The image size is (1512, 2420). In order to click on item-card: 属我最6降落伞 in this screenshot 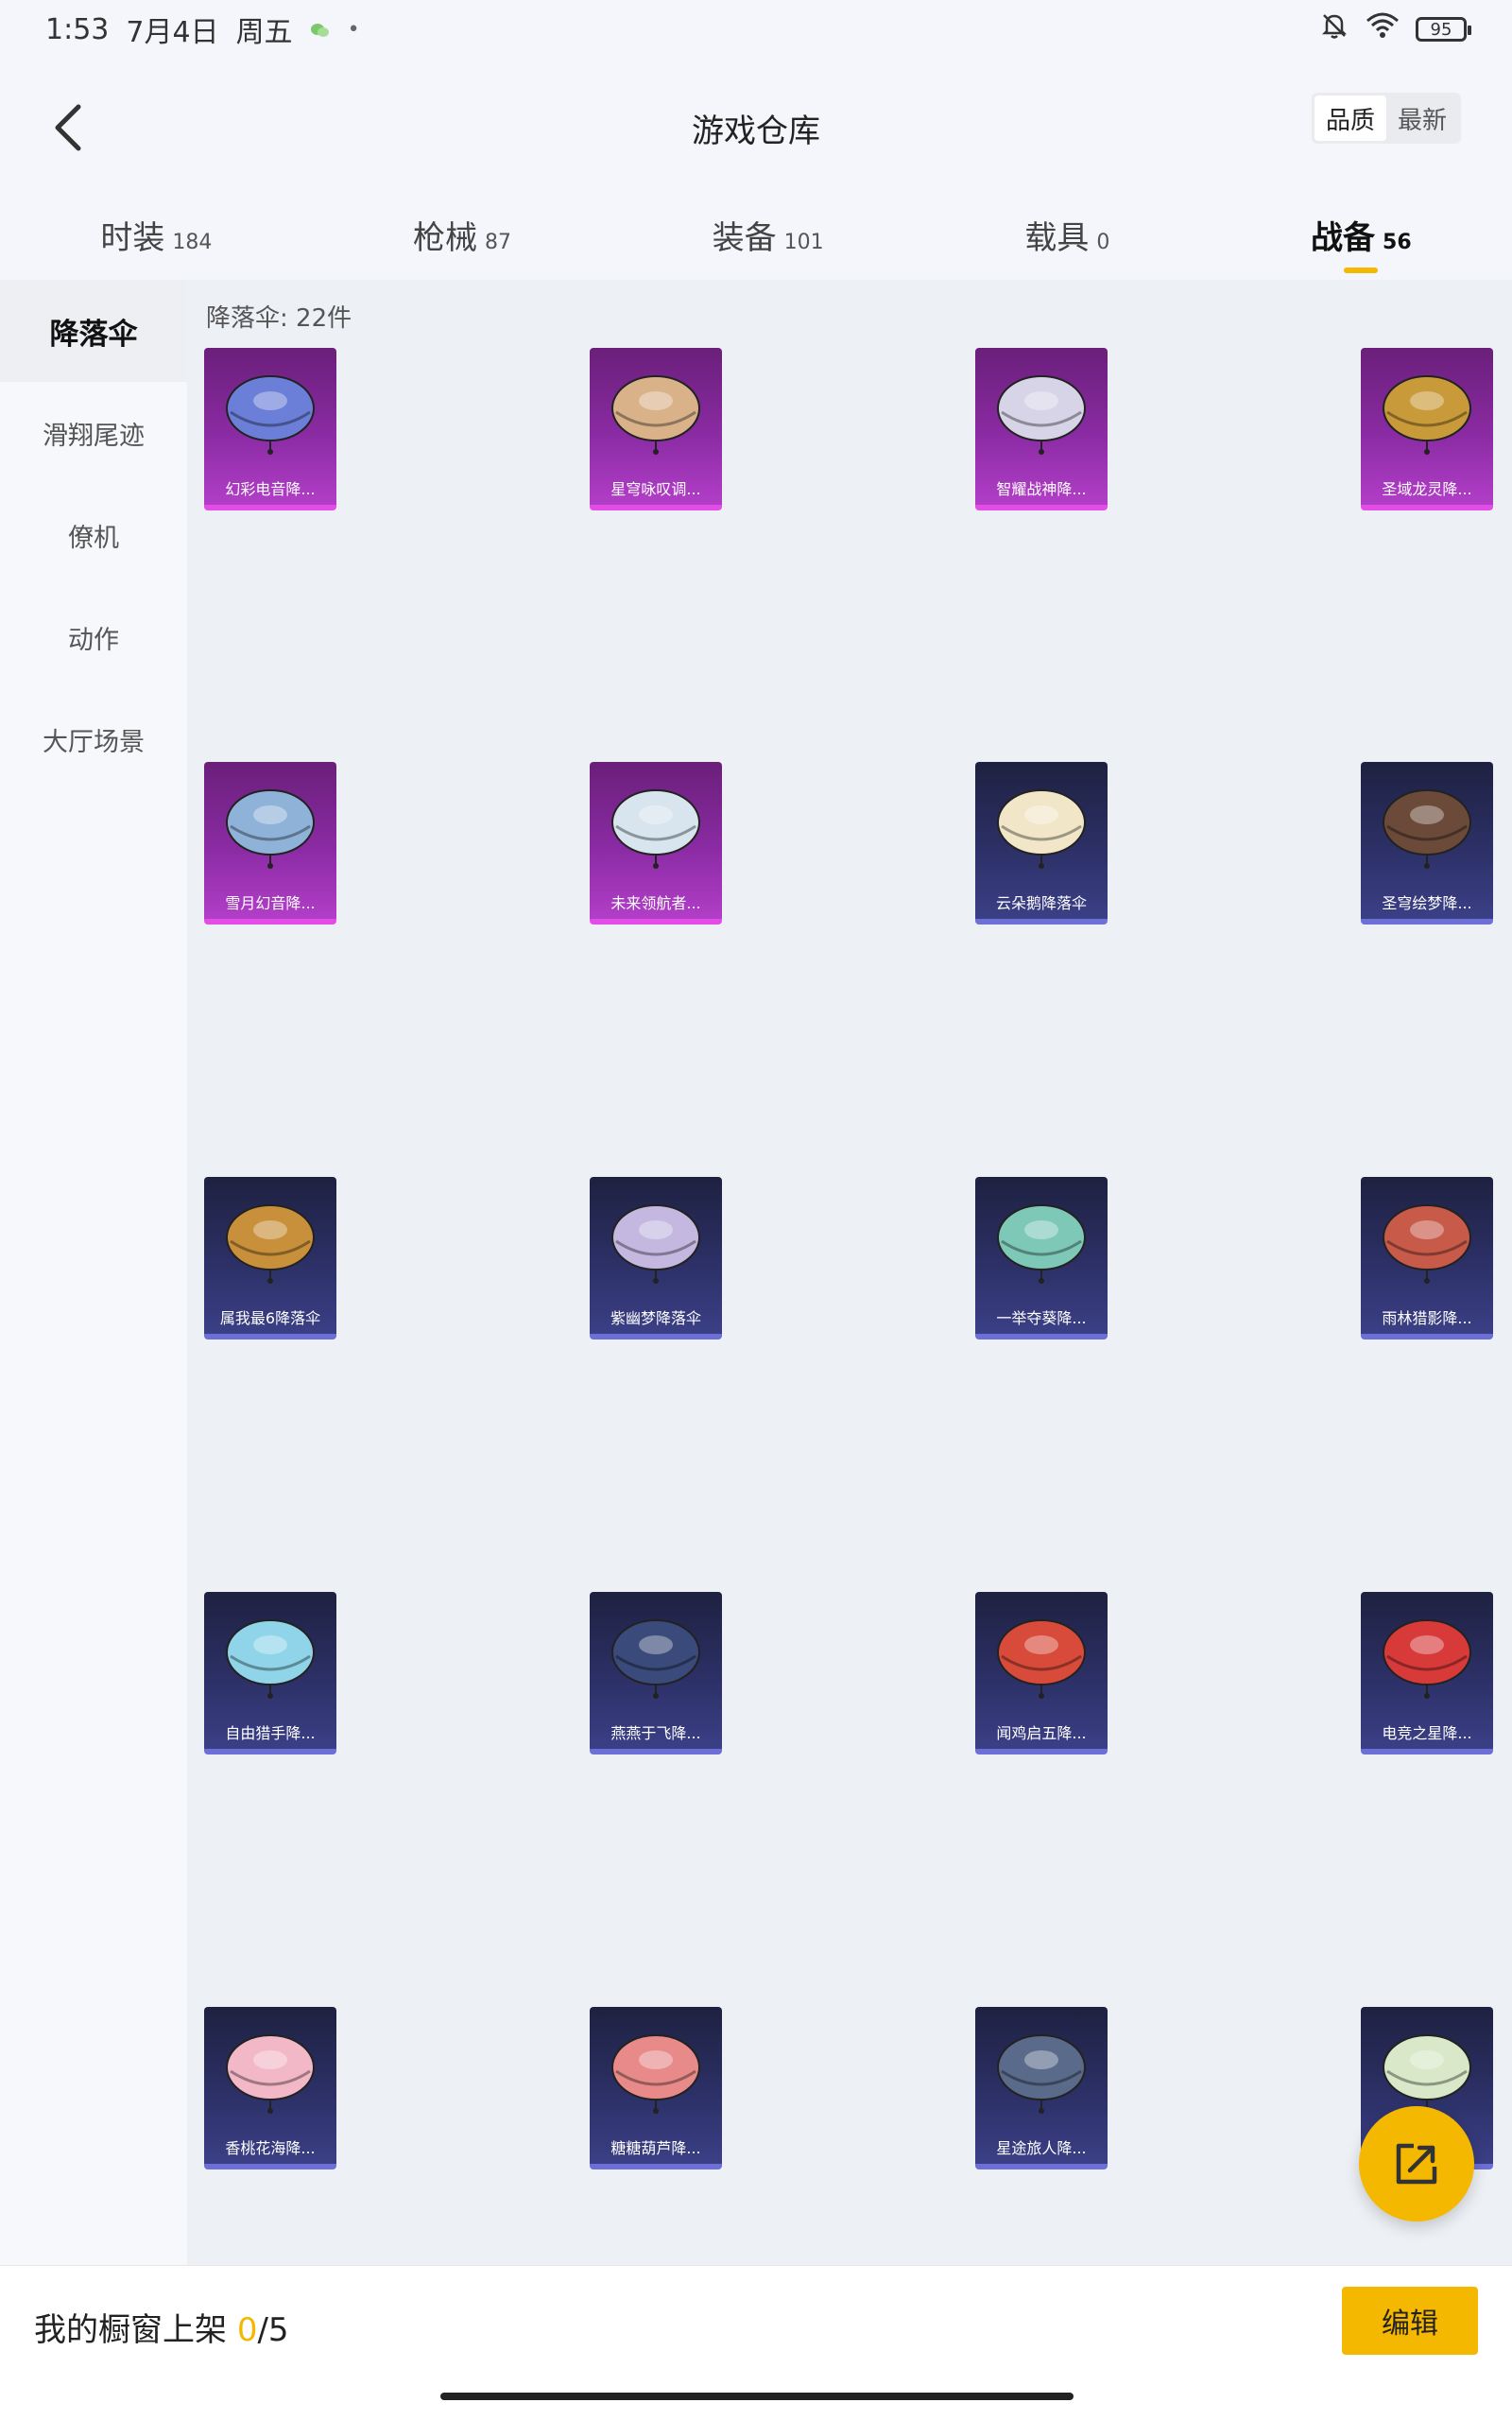, I will do `click(270, 1258)`.